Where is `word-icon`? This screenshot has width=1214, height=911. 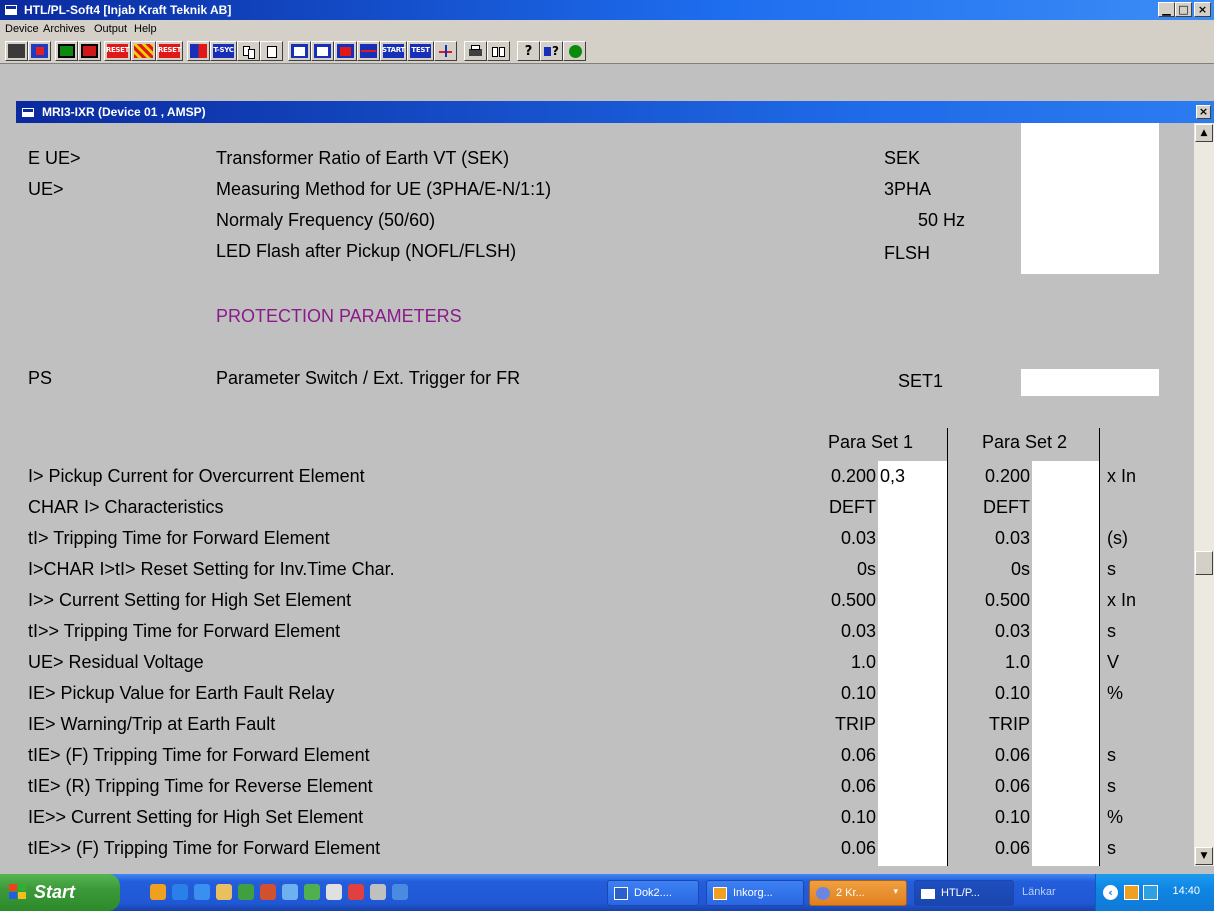
word-icon is located at coordinates (621, 893).